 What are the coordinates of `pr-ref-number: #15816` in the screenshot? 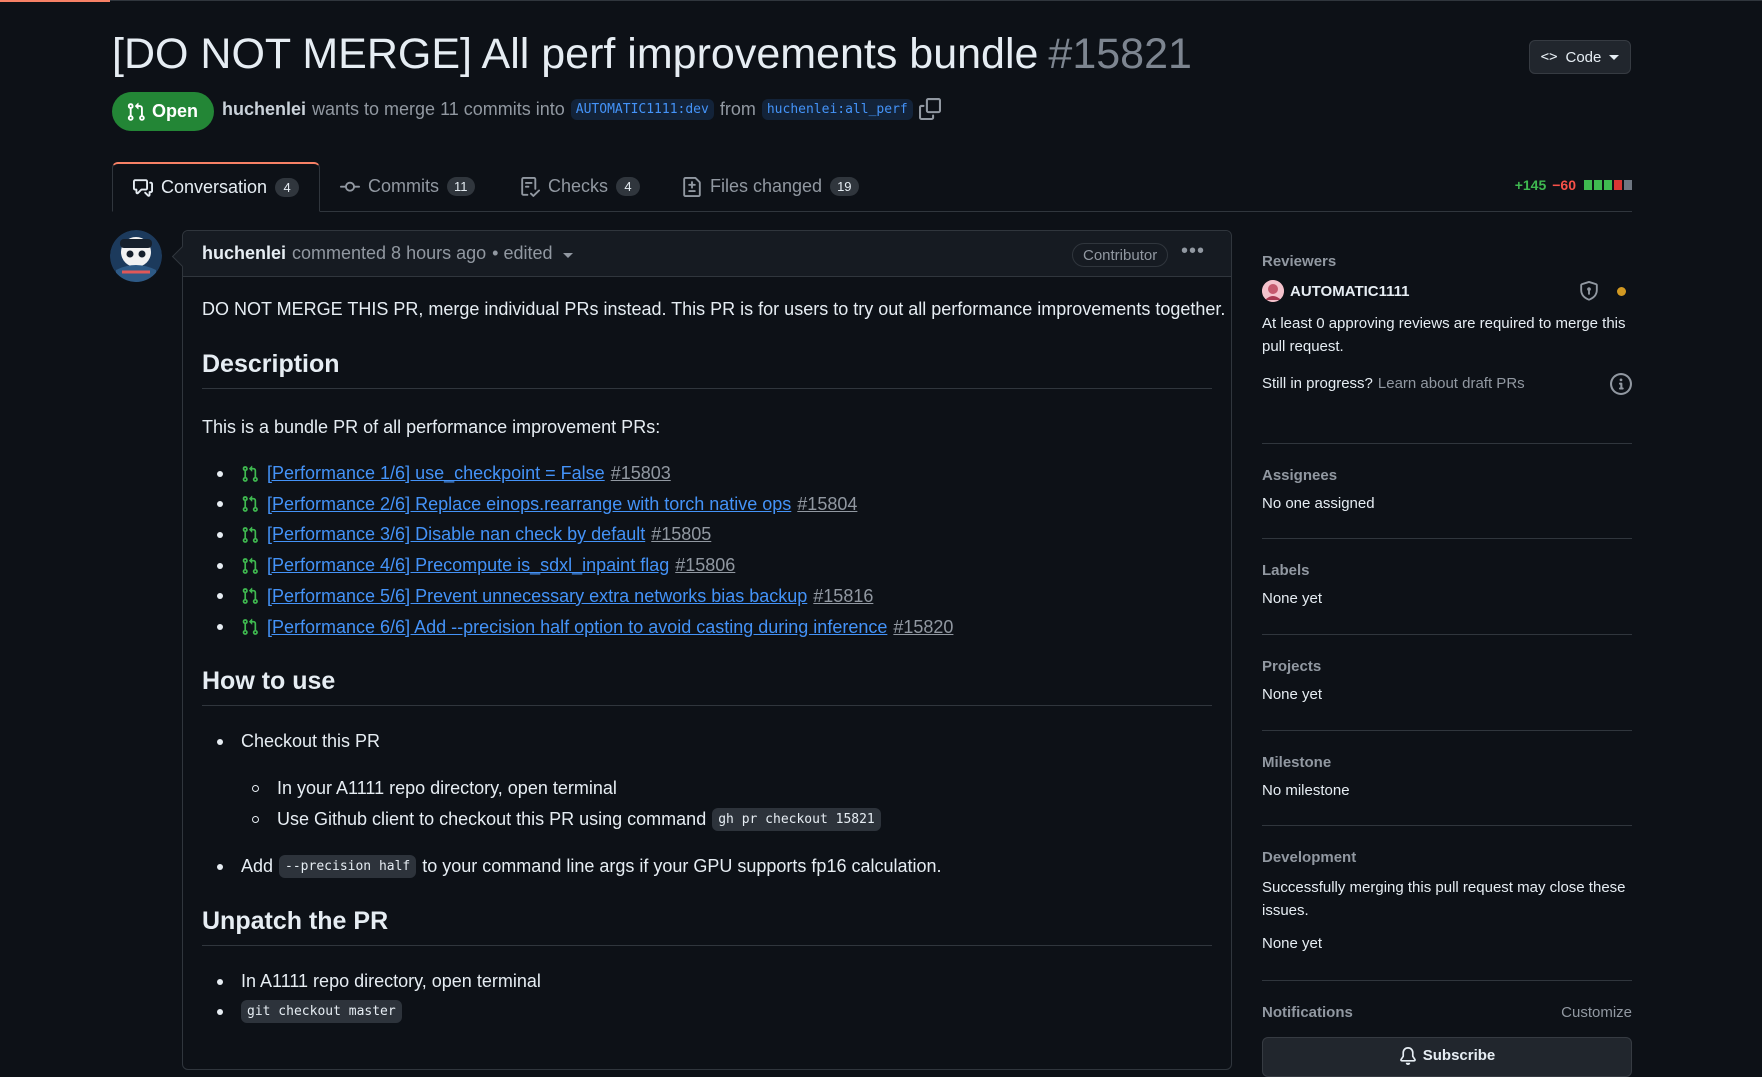 It's located at (843, 596).